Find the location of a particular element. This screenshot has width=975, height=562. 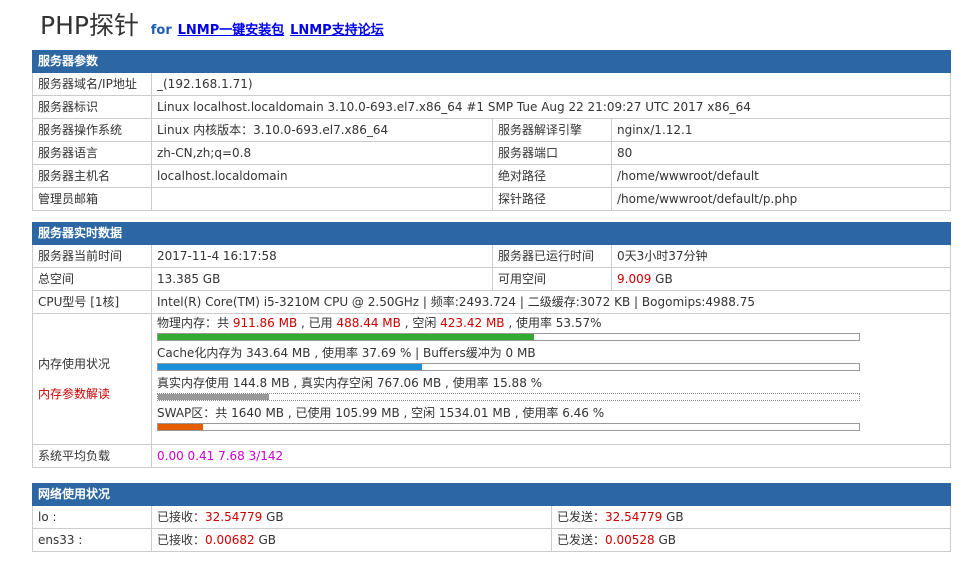

current-time-label: 服务器当前时间 is located at coordinates (92, 256).